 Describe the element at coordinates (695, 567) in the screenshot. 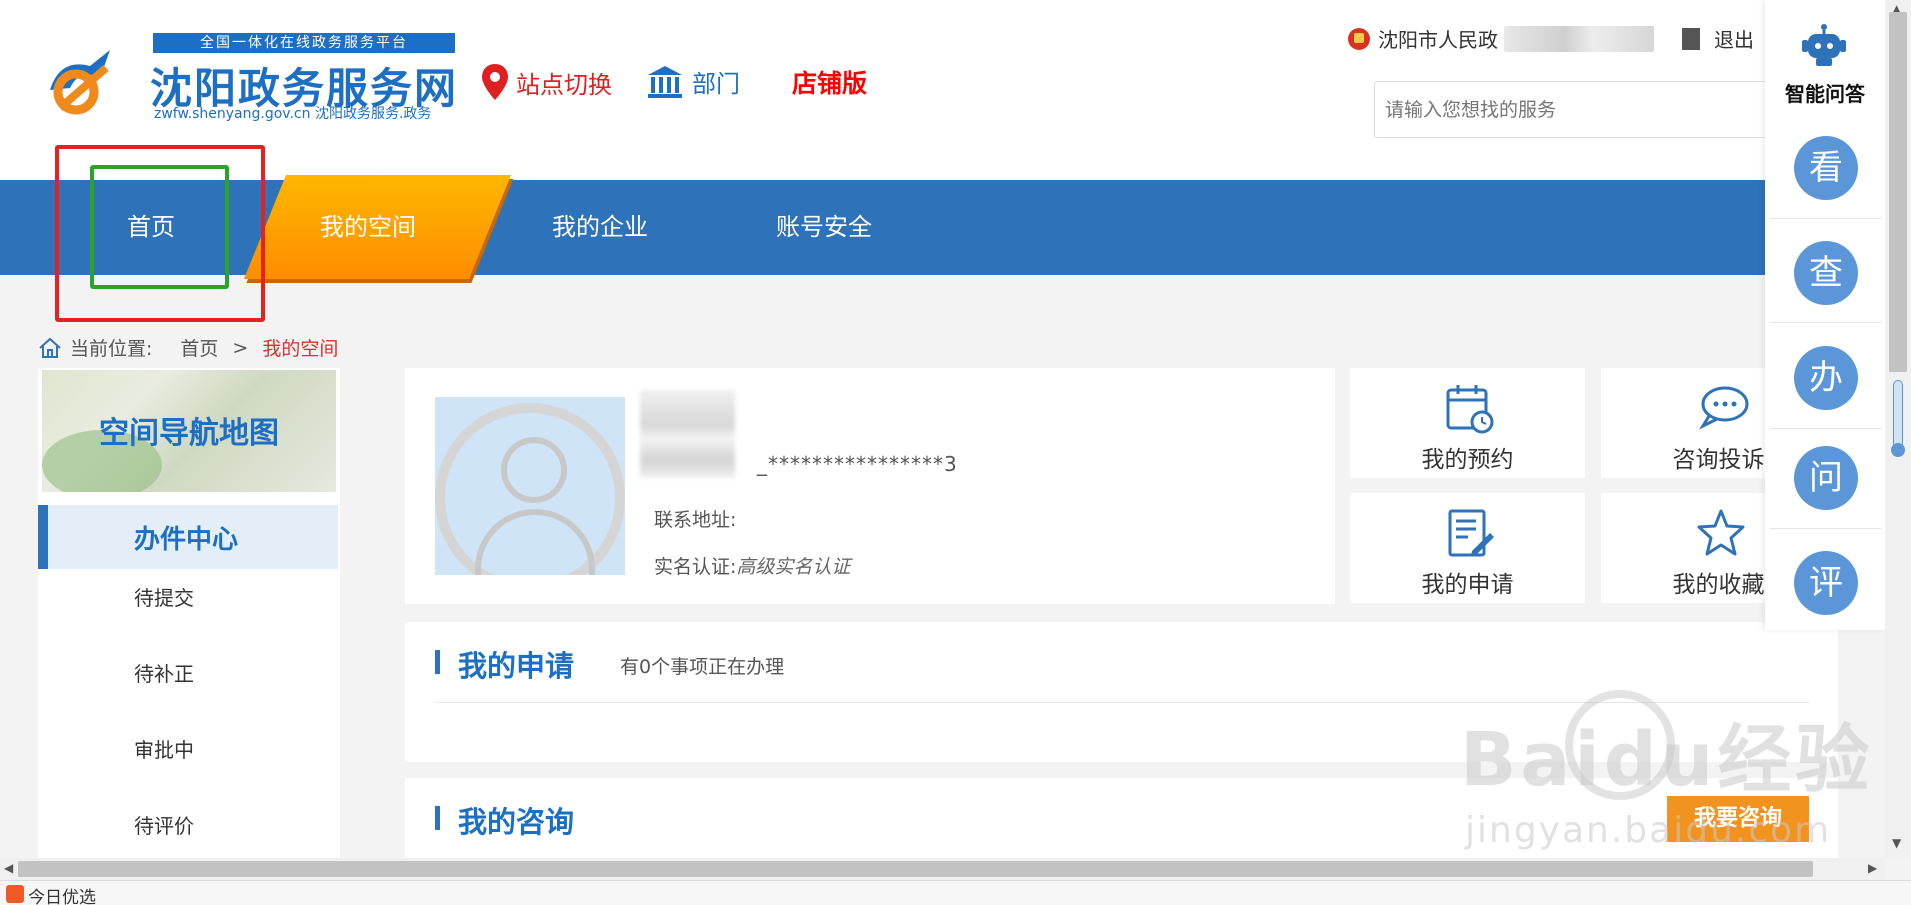

I see `real-name-auth-label: 实名认证:` at that location.